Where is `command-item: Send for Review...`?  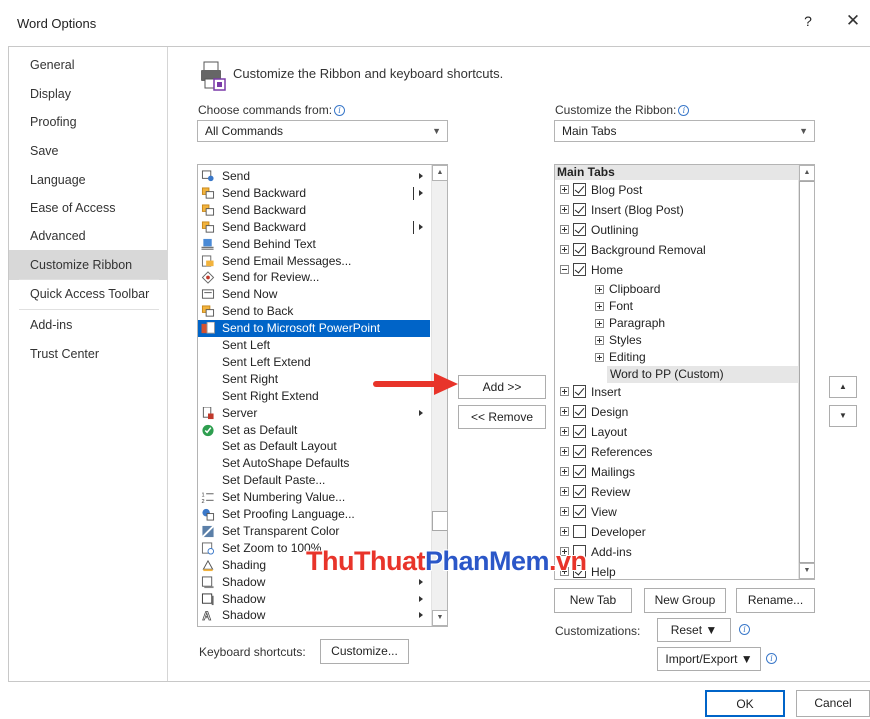
command-item: Send for Review... is located at coordinates (314, 277).